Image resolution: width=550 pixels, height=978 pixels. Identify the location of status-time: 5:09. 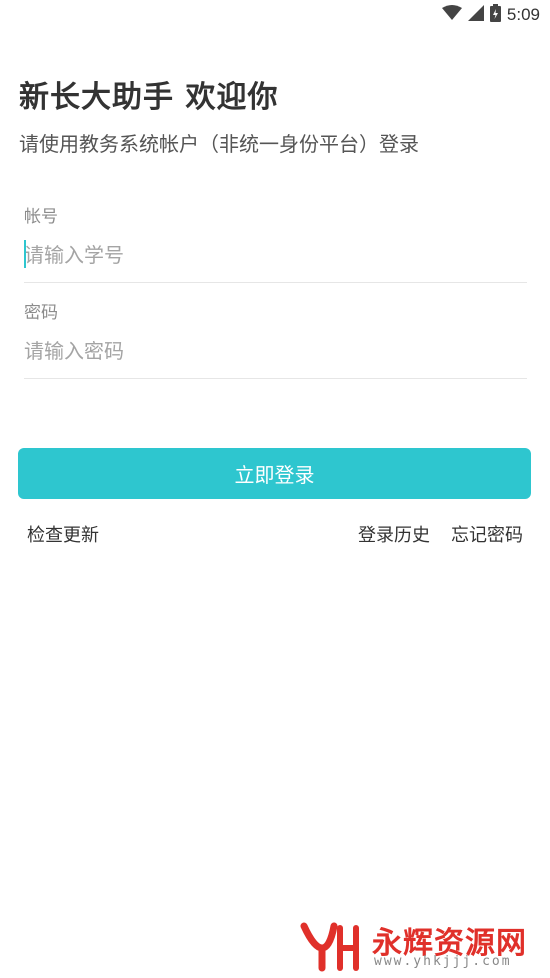
(523, 14).